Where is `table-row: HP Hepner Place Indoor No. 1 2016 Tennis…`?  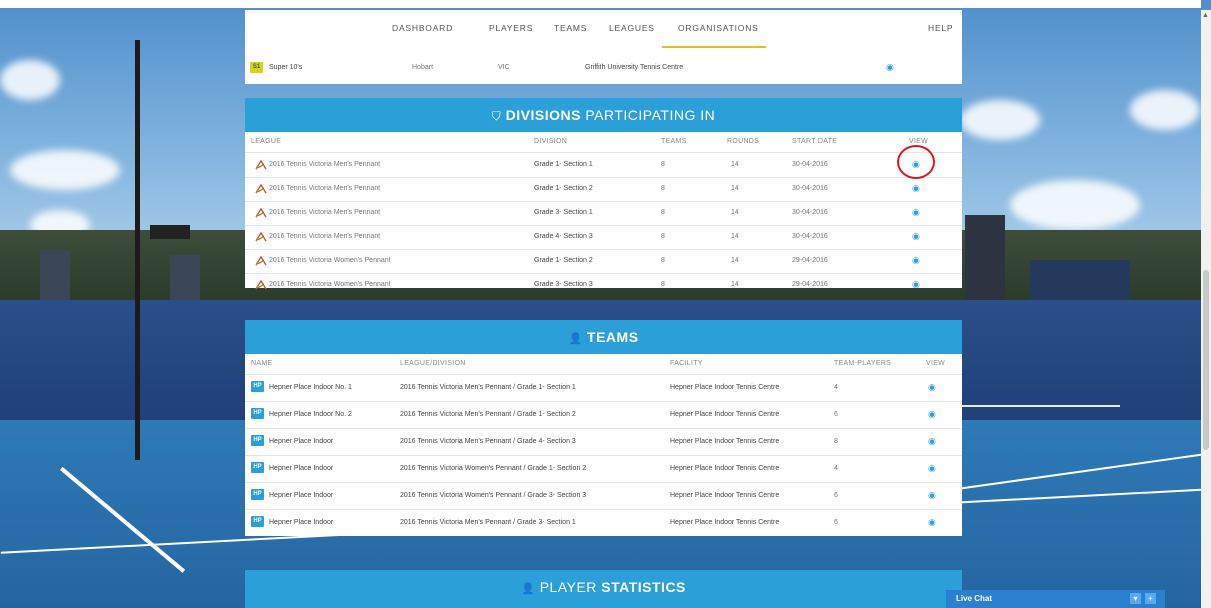 table-row: HP Hepner Place Indoor No. 1 2016 Tennis… is located at coordinates (603, 388).